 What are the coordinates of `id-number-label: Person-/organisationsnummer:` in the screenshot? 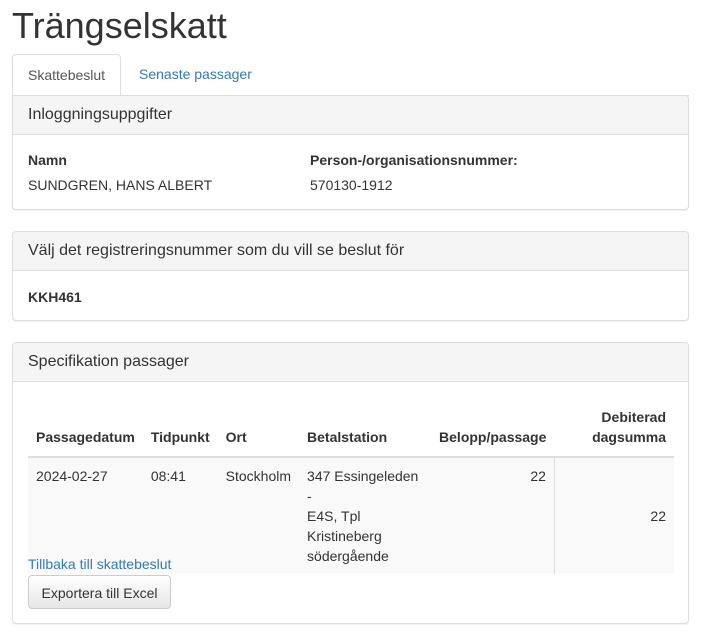 It's located at (414, 160).